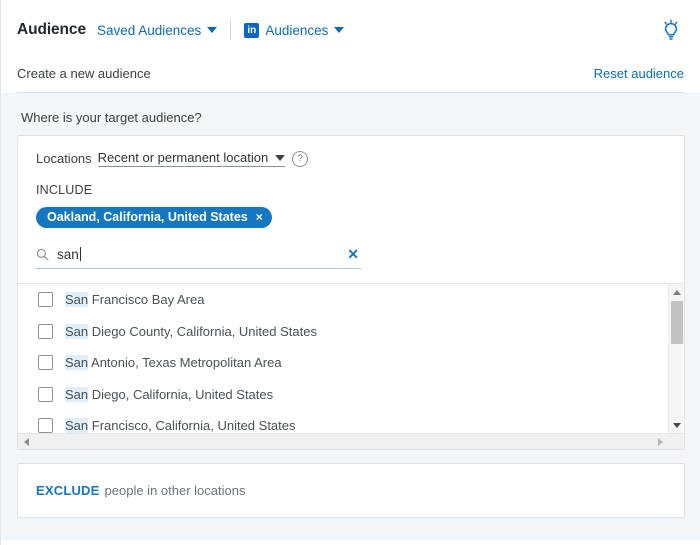 The width and height of the screenshot is (700, 545). I want to click on audiences-dropdown: in Audiences, so click(294, 30).